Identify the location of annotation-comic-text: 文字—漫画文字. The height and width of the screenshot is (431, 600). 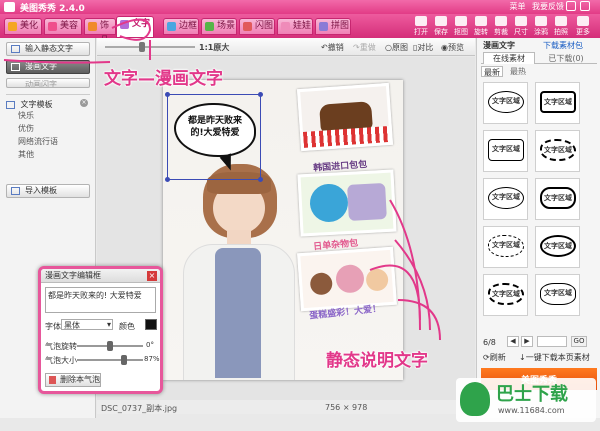
(163, 79).